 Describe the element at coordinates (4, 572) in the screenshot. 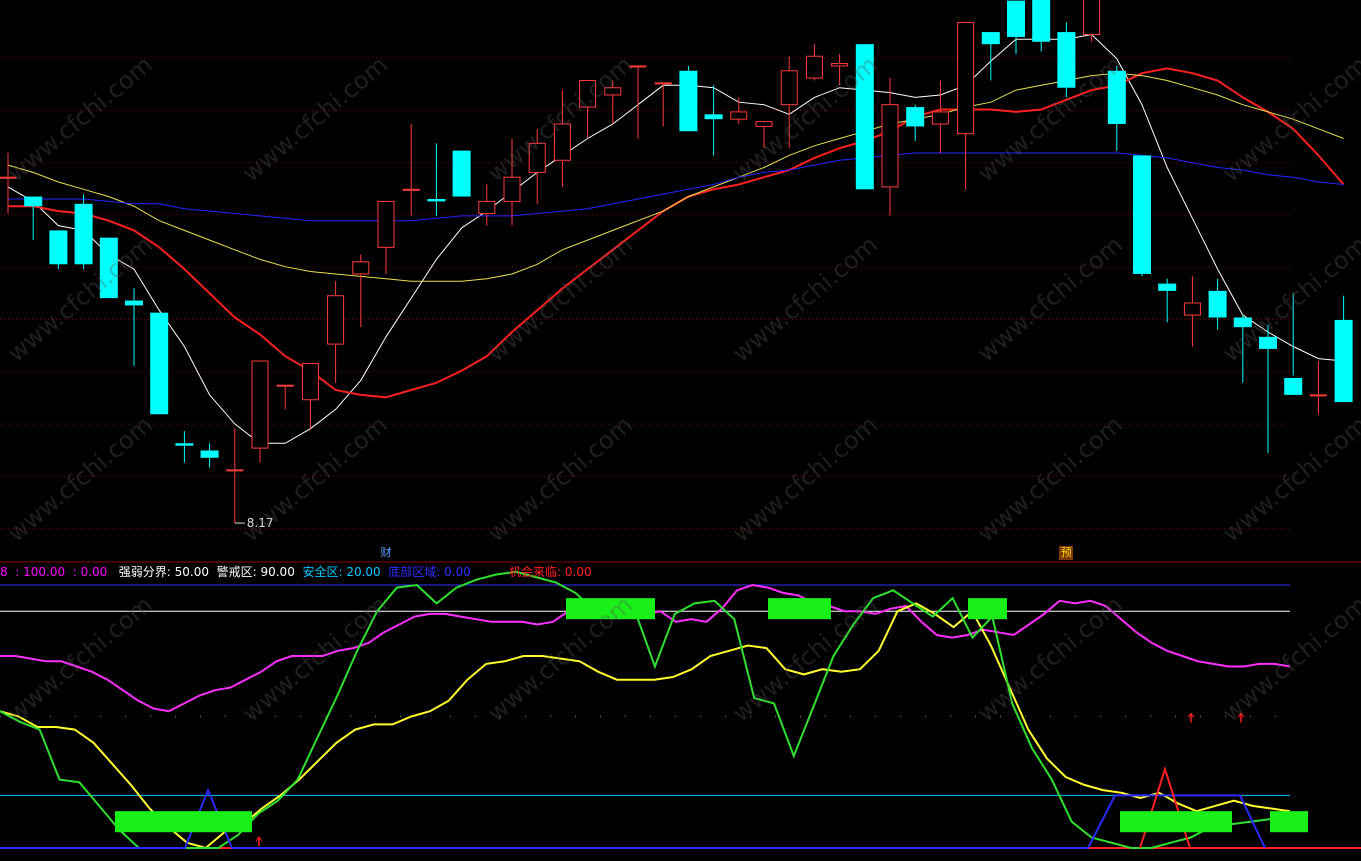

I see `legend-item: 8` at that location.